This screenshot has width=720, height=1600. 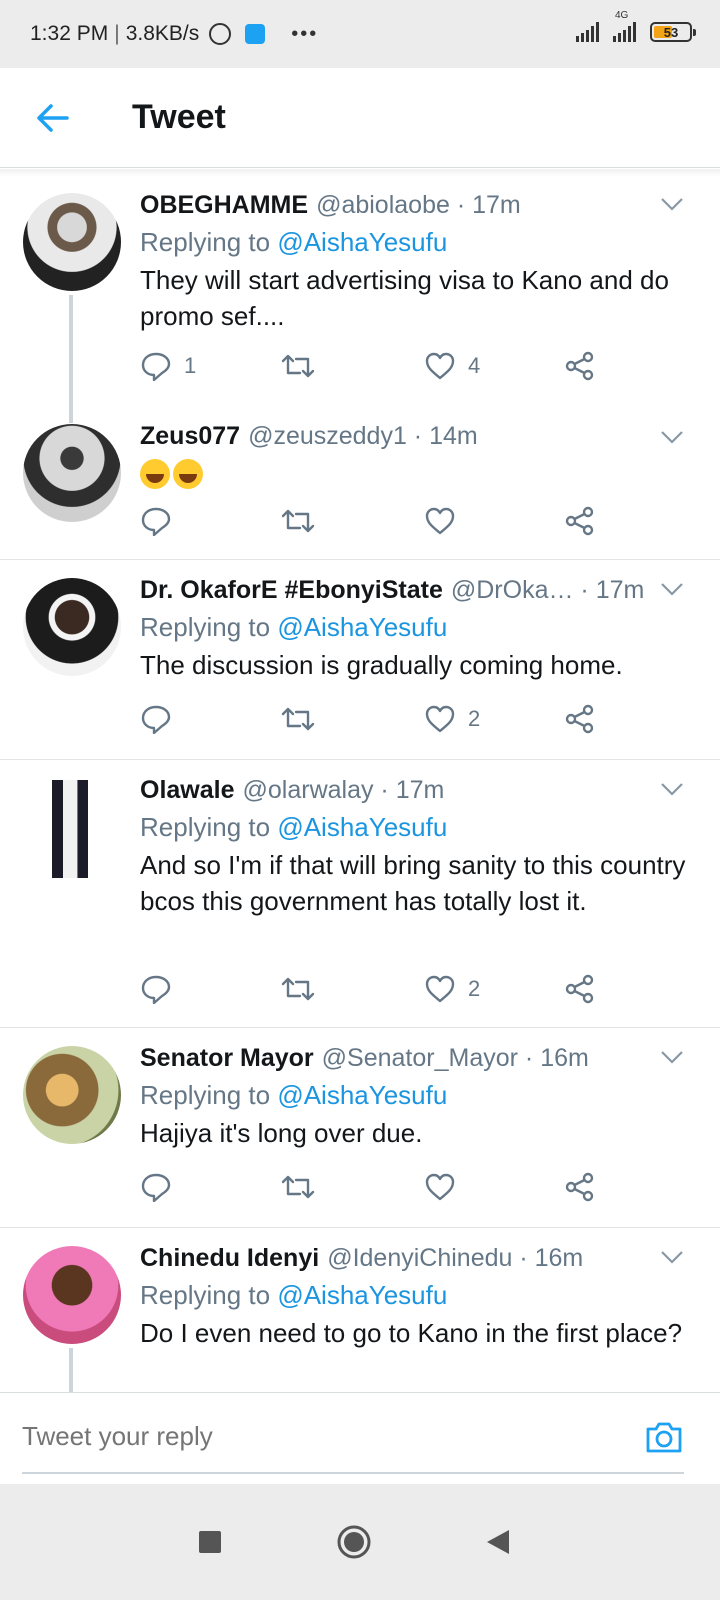 I want to click on tweet-text: The discussion is gradually coming home., so click(x=381, y=665).